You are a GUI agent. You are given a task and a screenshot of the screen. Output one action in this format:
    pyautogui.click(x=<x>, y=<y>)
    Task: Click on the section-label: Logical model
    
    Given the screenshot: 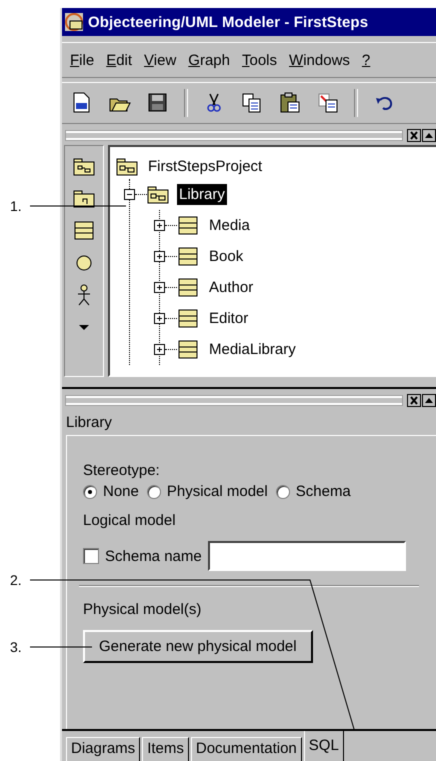 What is the action you would take?
    pyautogui.click(x=129, y=520)
    